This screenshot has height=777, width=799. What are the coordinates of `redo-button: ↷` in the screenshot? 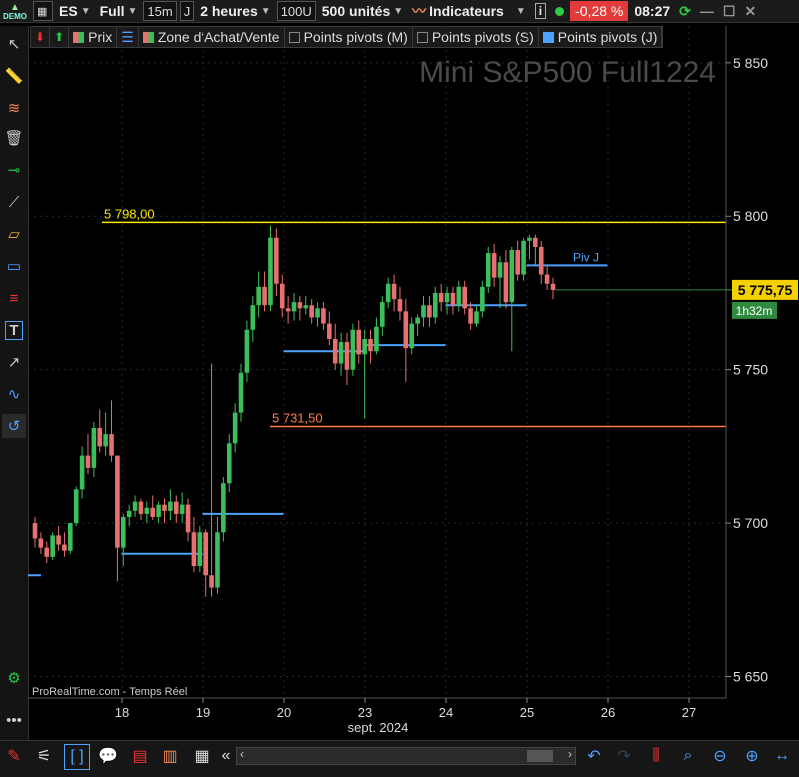 It's located at (624, 756).